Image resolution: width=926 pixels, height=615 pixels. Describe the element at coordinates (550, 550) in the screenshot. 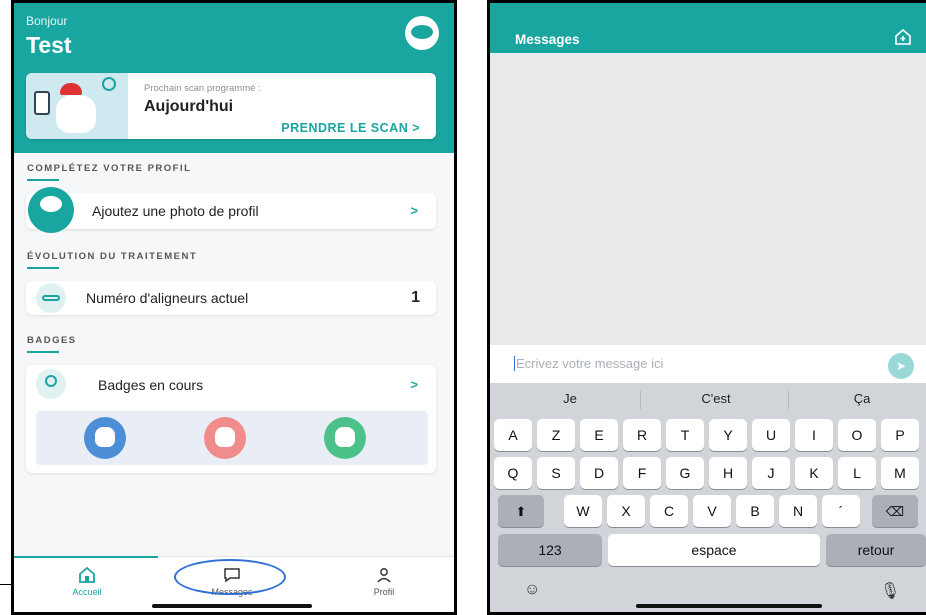

I see `numbers-key: 123` at that location.